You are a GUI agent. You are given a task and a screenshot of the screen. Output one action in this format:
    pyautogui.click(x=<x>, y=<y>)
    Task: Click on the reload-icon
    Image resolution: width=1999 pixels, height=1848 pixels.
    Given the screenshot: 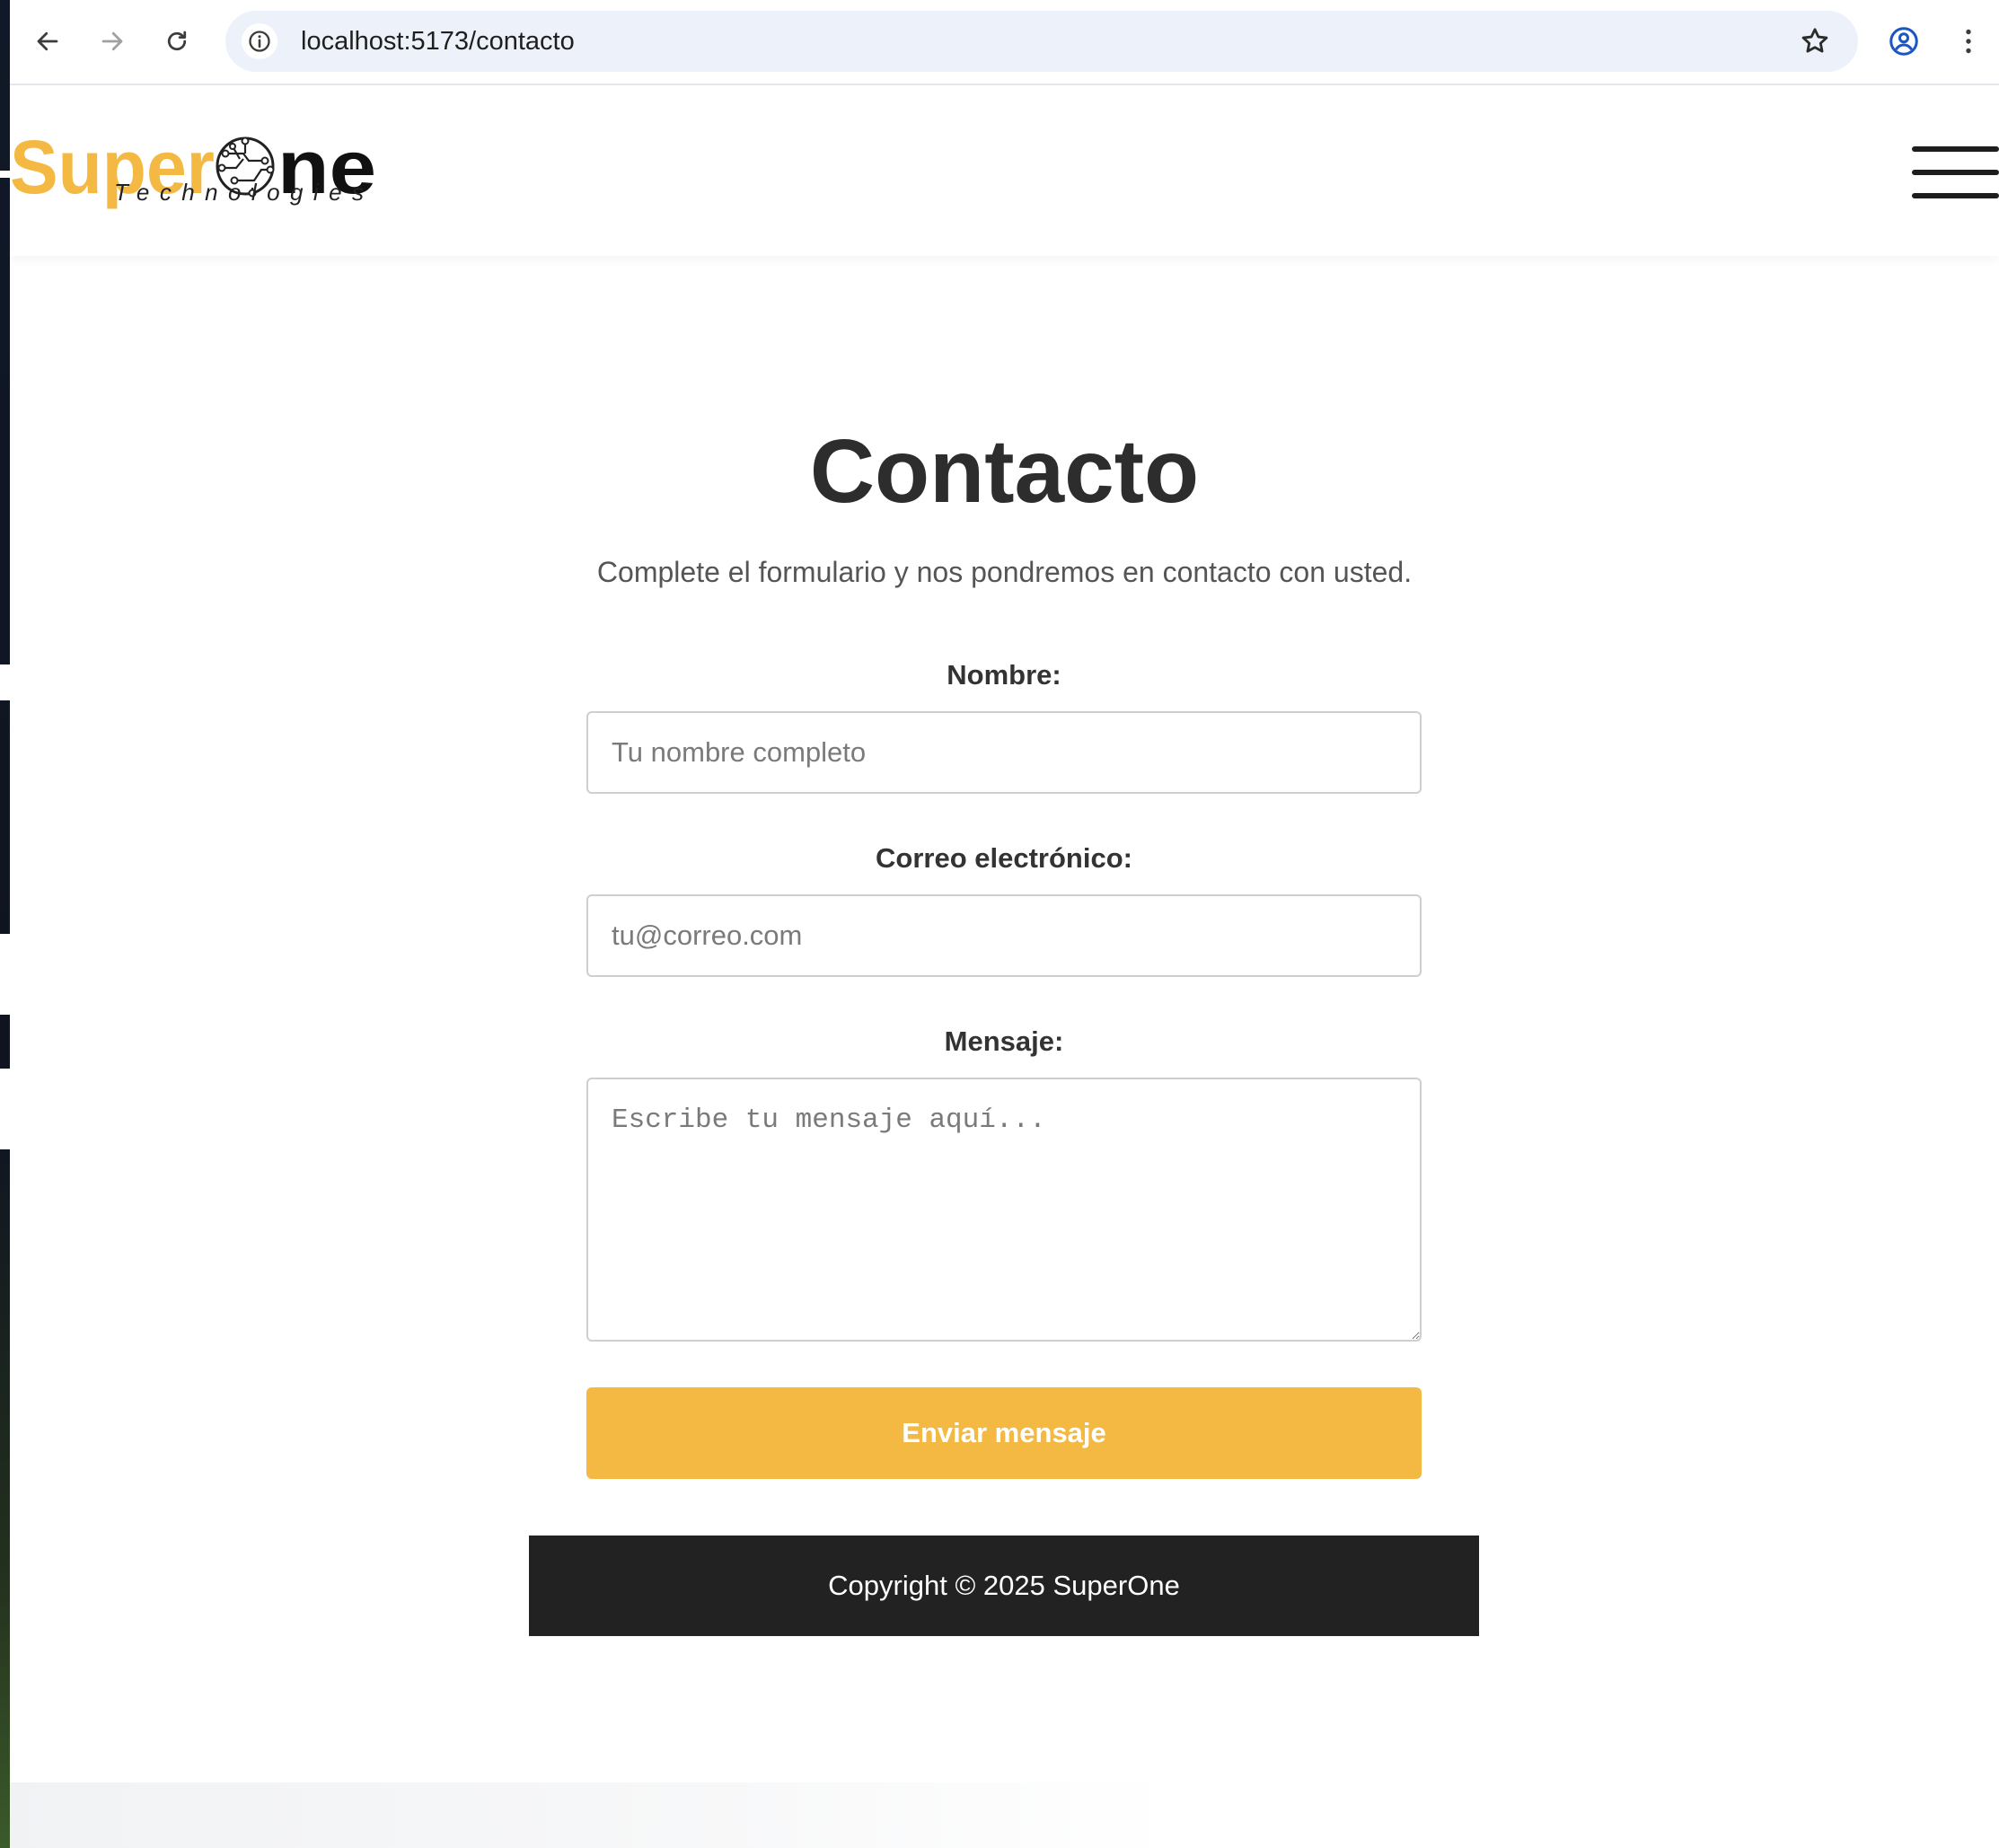 What is the action you would take?
    pyautogui.click(x=177, y=41)
    